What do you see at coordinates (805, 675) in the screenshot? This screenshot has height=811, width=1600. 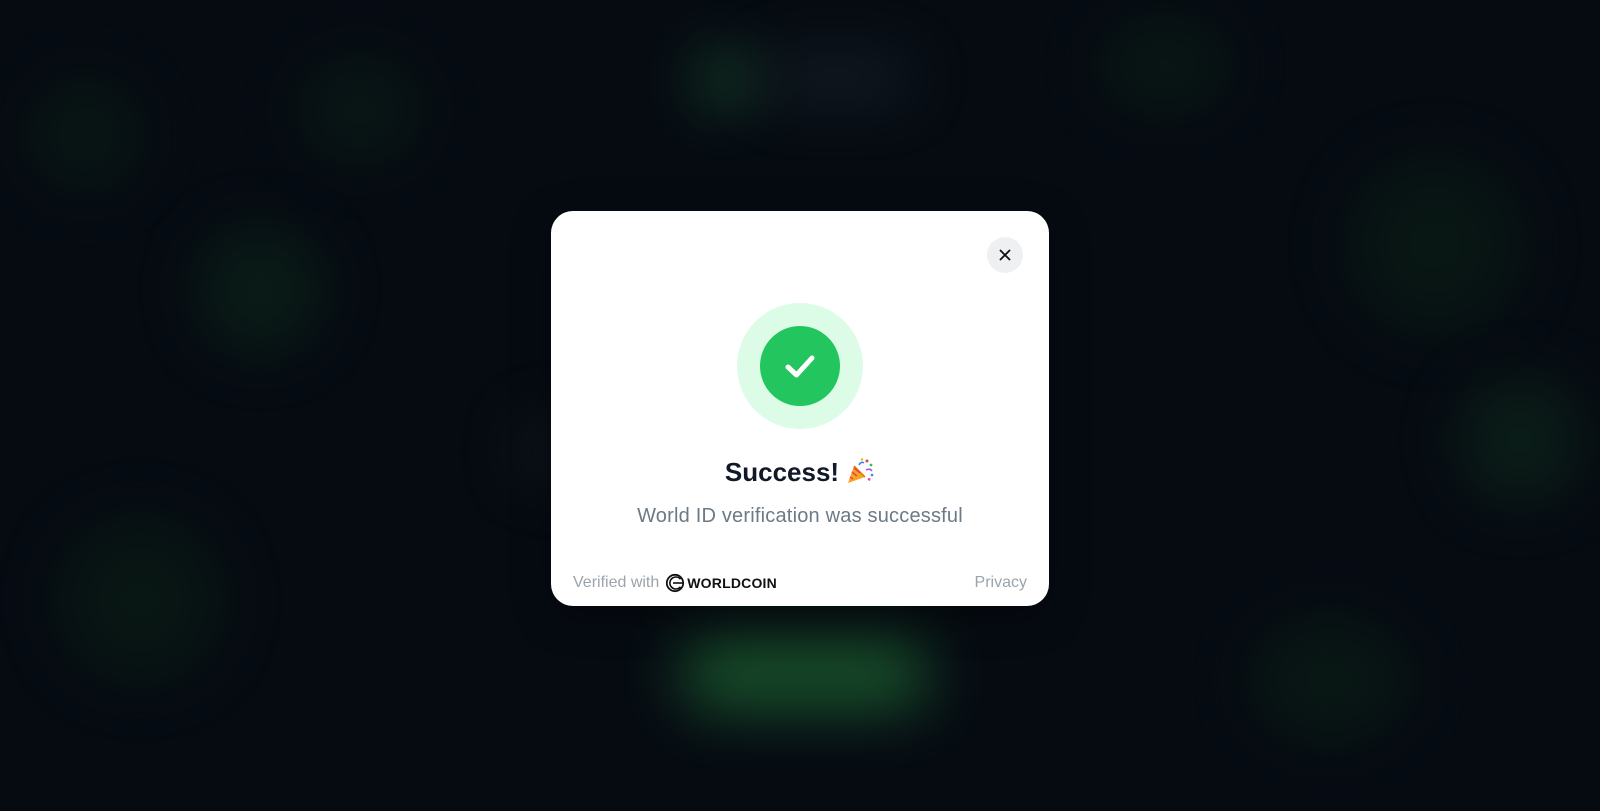 I see `blurred-cta-button` at bounding box center [805, 675].